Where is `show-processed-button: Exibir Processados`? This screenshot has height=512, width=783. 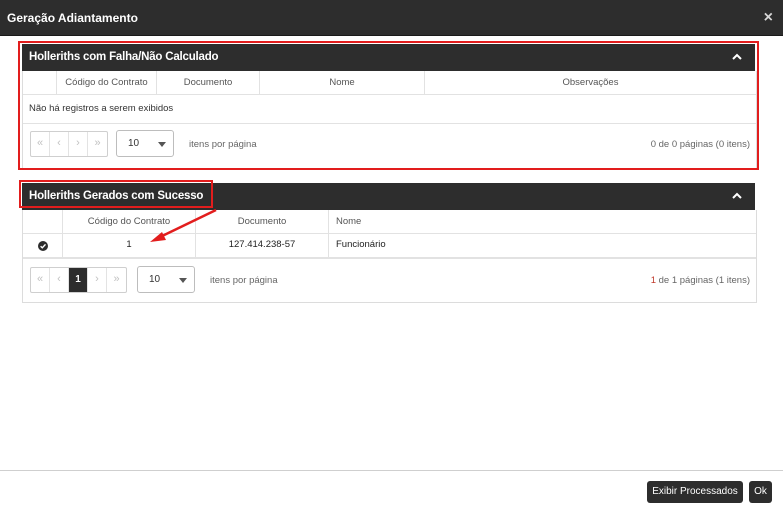 show-processed-button: Exibir Processados is located at coordinates (695, 492).